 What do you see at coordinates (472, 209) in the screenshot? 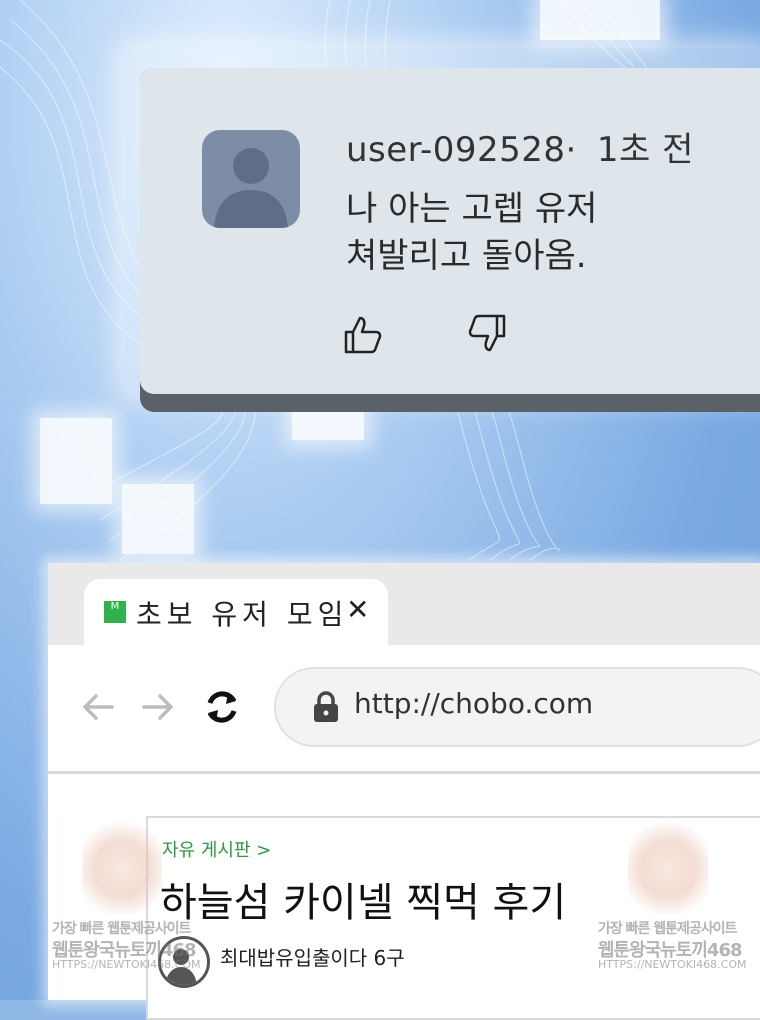
I see `comment-line: 나 아는 고렙 유저` at bounding box center [472, 209].